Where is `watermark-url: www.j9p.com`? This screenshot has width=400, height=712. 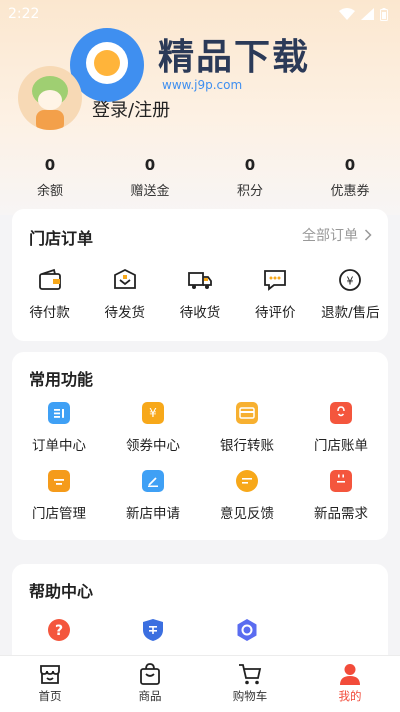 watermark-url: www.j9p.com is located at coordinates (202, 85).